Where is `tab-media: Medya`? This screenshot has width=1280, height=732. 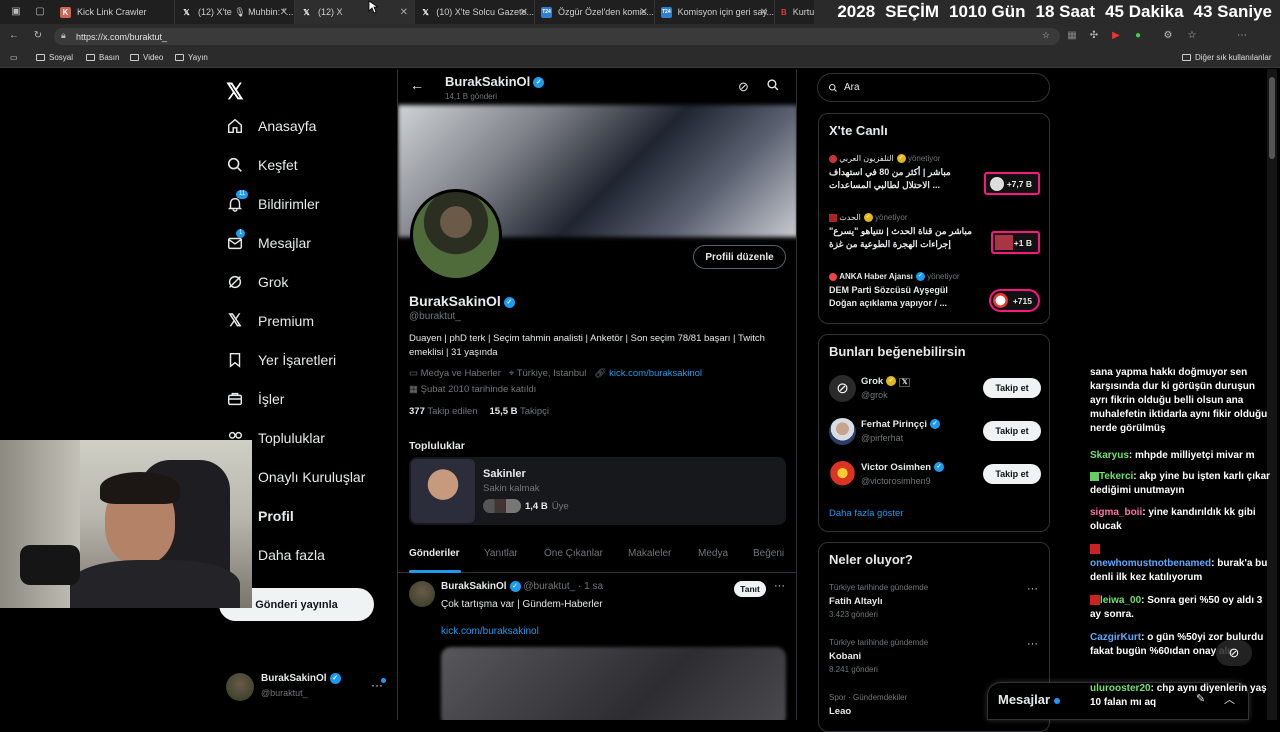 tab-media: Medya is located at coordinates (713, 553).